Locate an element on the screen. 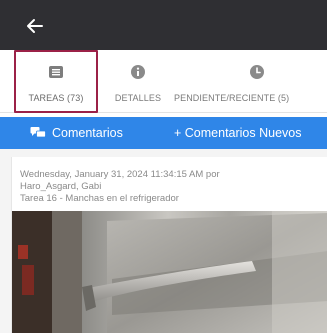 The height and width of the screenshot is (333, 327). new-comments-button: + Comentarios Nuevos is located at coordinates (238, 133).